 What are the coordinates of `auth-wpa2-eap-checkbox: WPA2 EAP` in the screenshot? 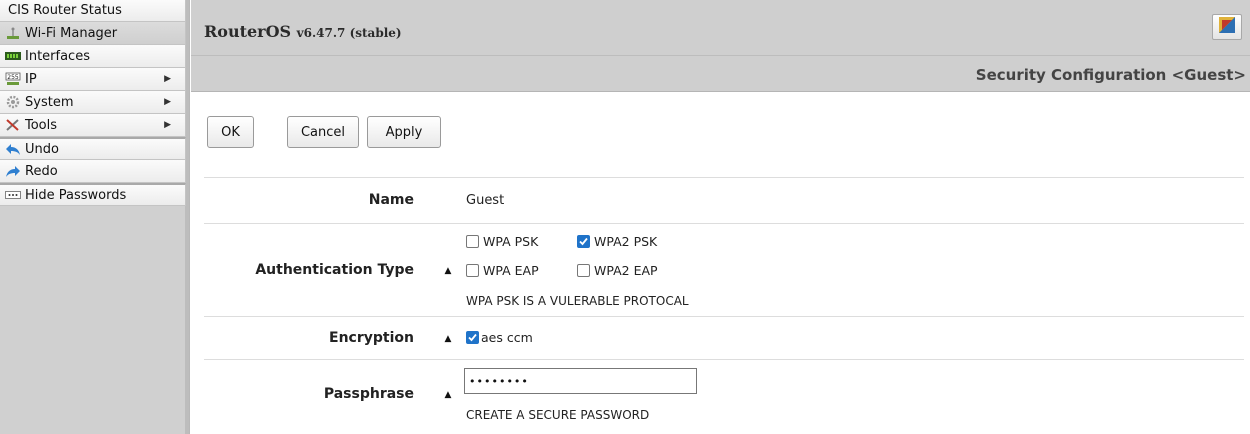 It's located at (617, 270).